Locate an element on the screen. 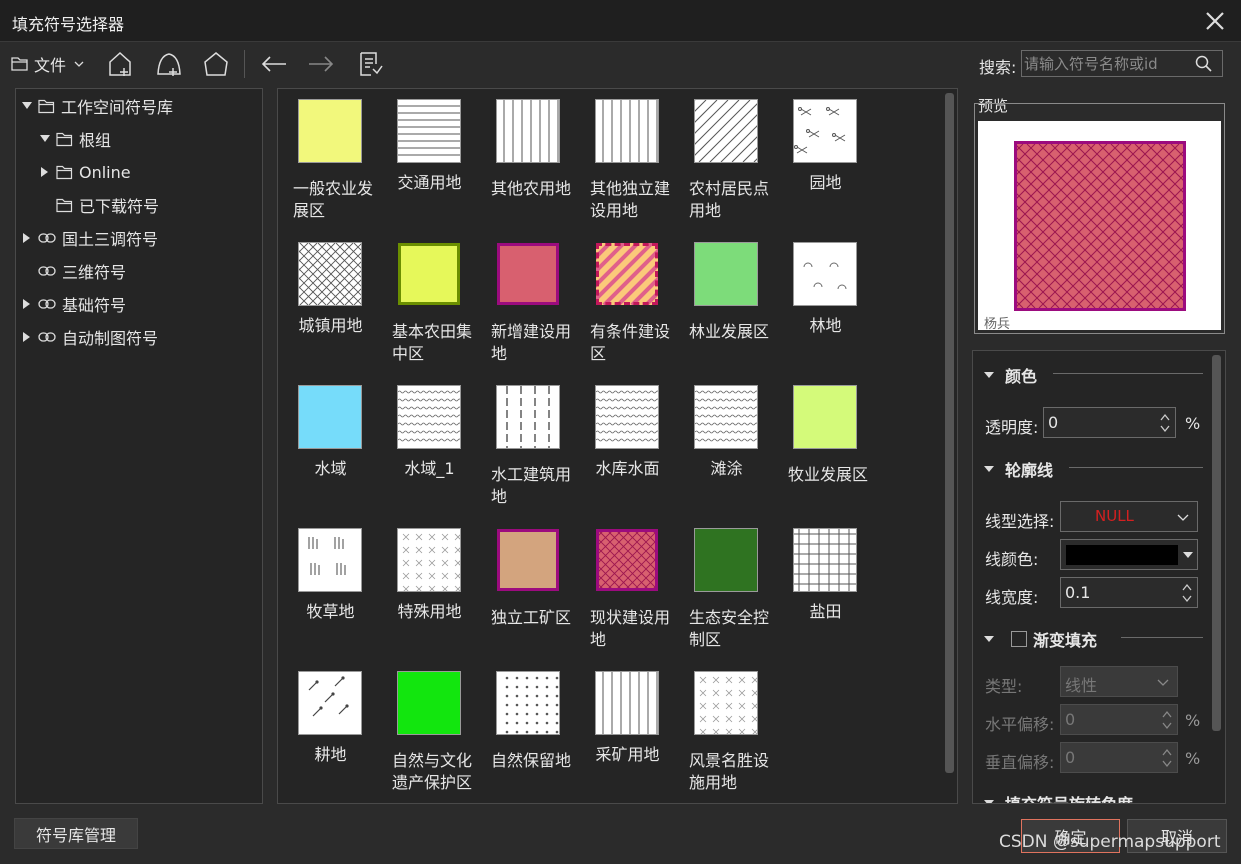  symbol-item: 水工建筑用地 is located at coordinates (536, 455).